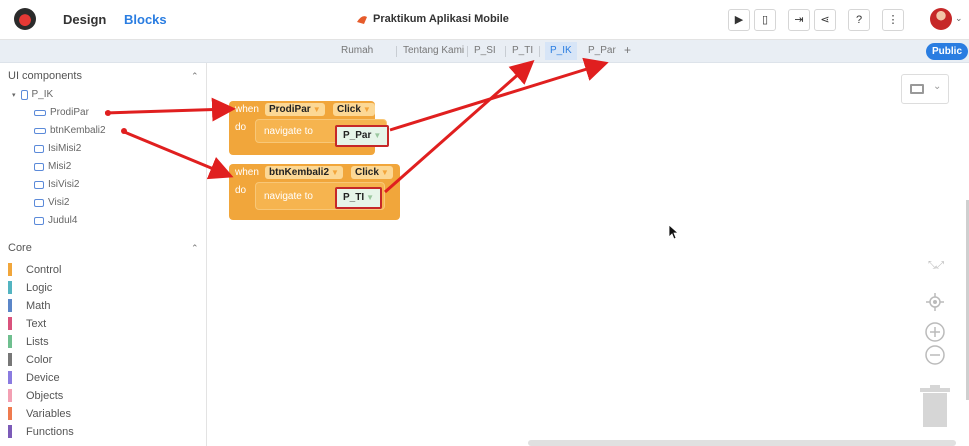 This screenshot has height=446, width=969. I want to click on arrow-prodipar-to-block, so click(170, 109).